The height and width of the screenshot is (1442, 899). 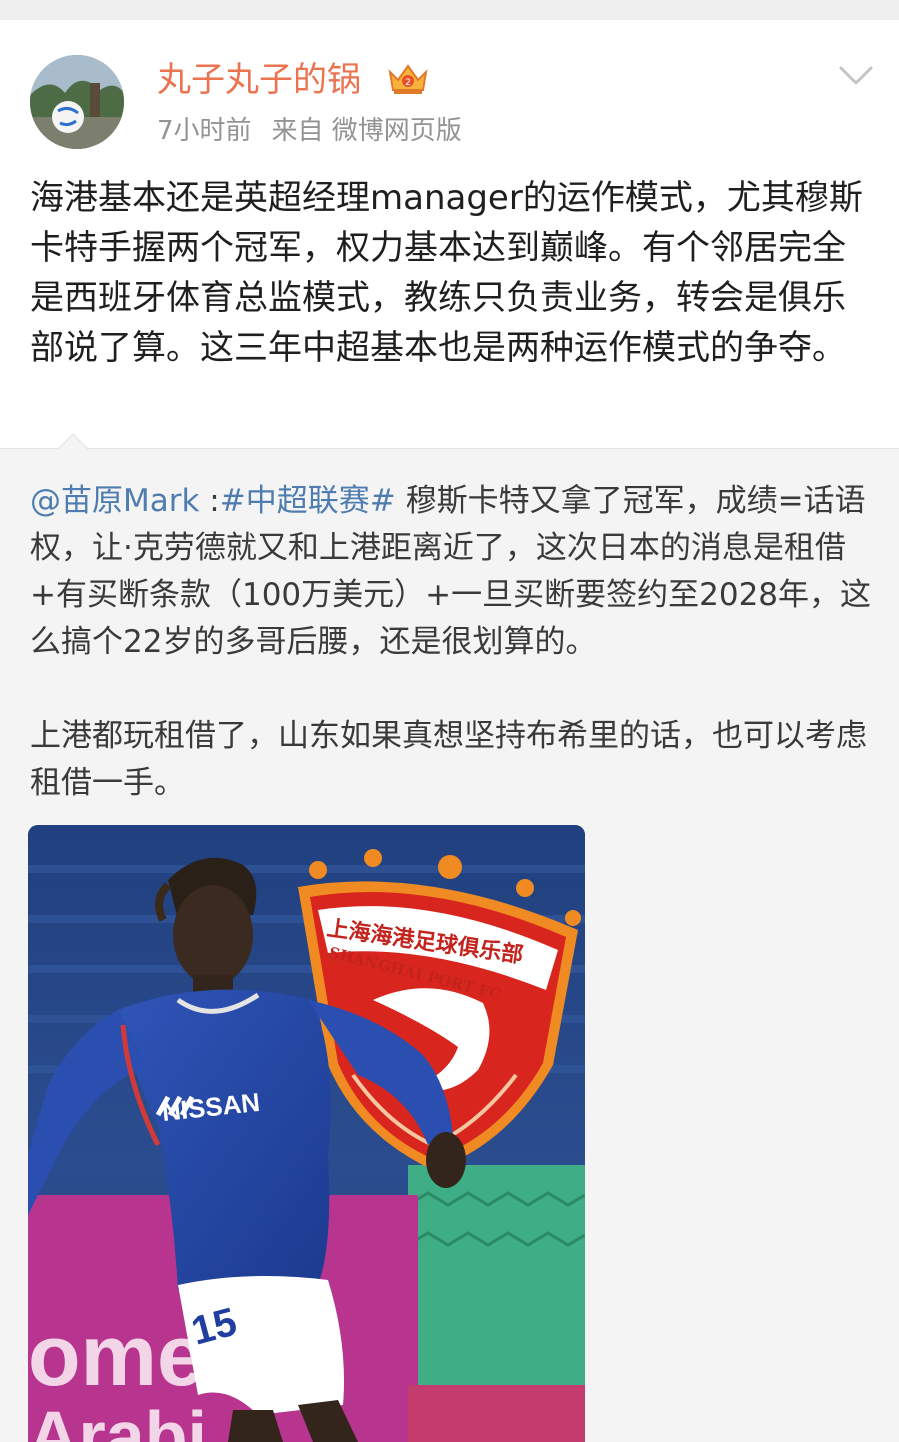 I want to click on vip-crown-icon: 2, so click(x=408, y=79).